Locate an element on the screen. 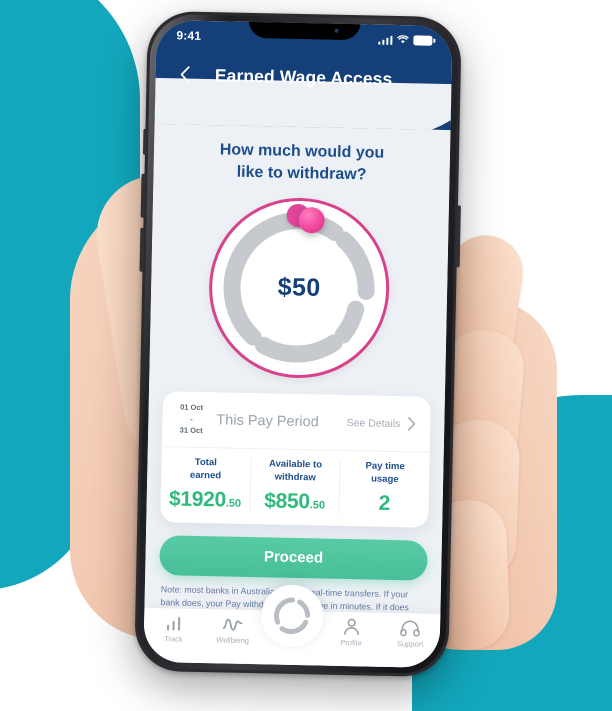  person-icon is located at coordinates (351, 627).